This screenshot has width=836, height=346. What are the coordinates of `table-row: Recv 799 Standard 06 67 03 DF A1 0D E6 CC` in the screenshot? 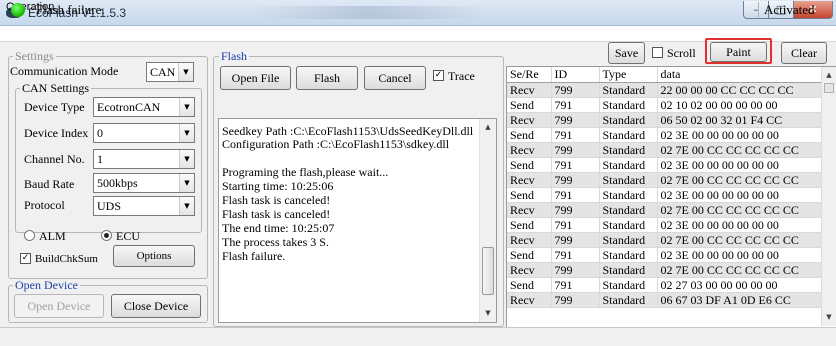 It's located at (667, 300).